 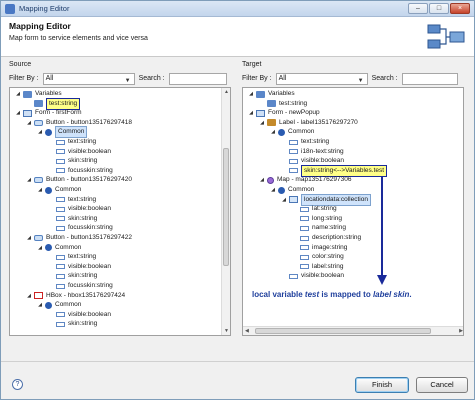 What do you see at coordinates (88, 78) in the screenshot?
I see `source-filter-select: All ▼` at bounding box center [88, 78].